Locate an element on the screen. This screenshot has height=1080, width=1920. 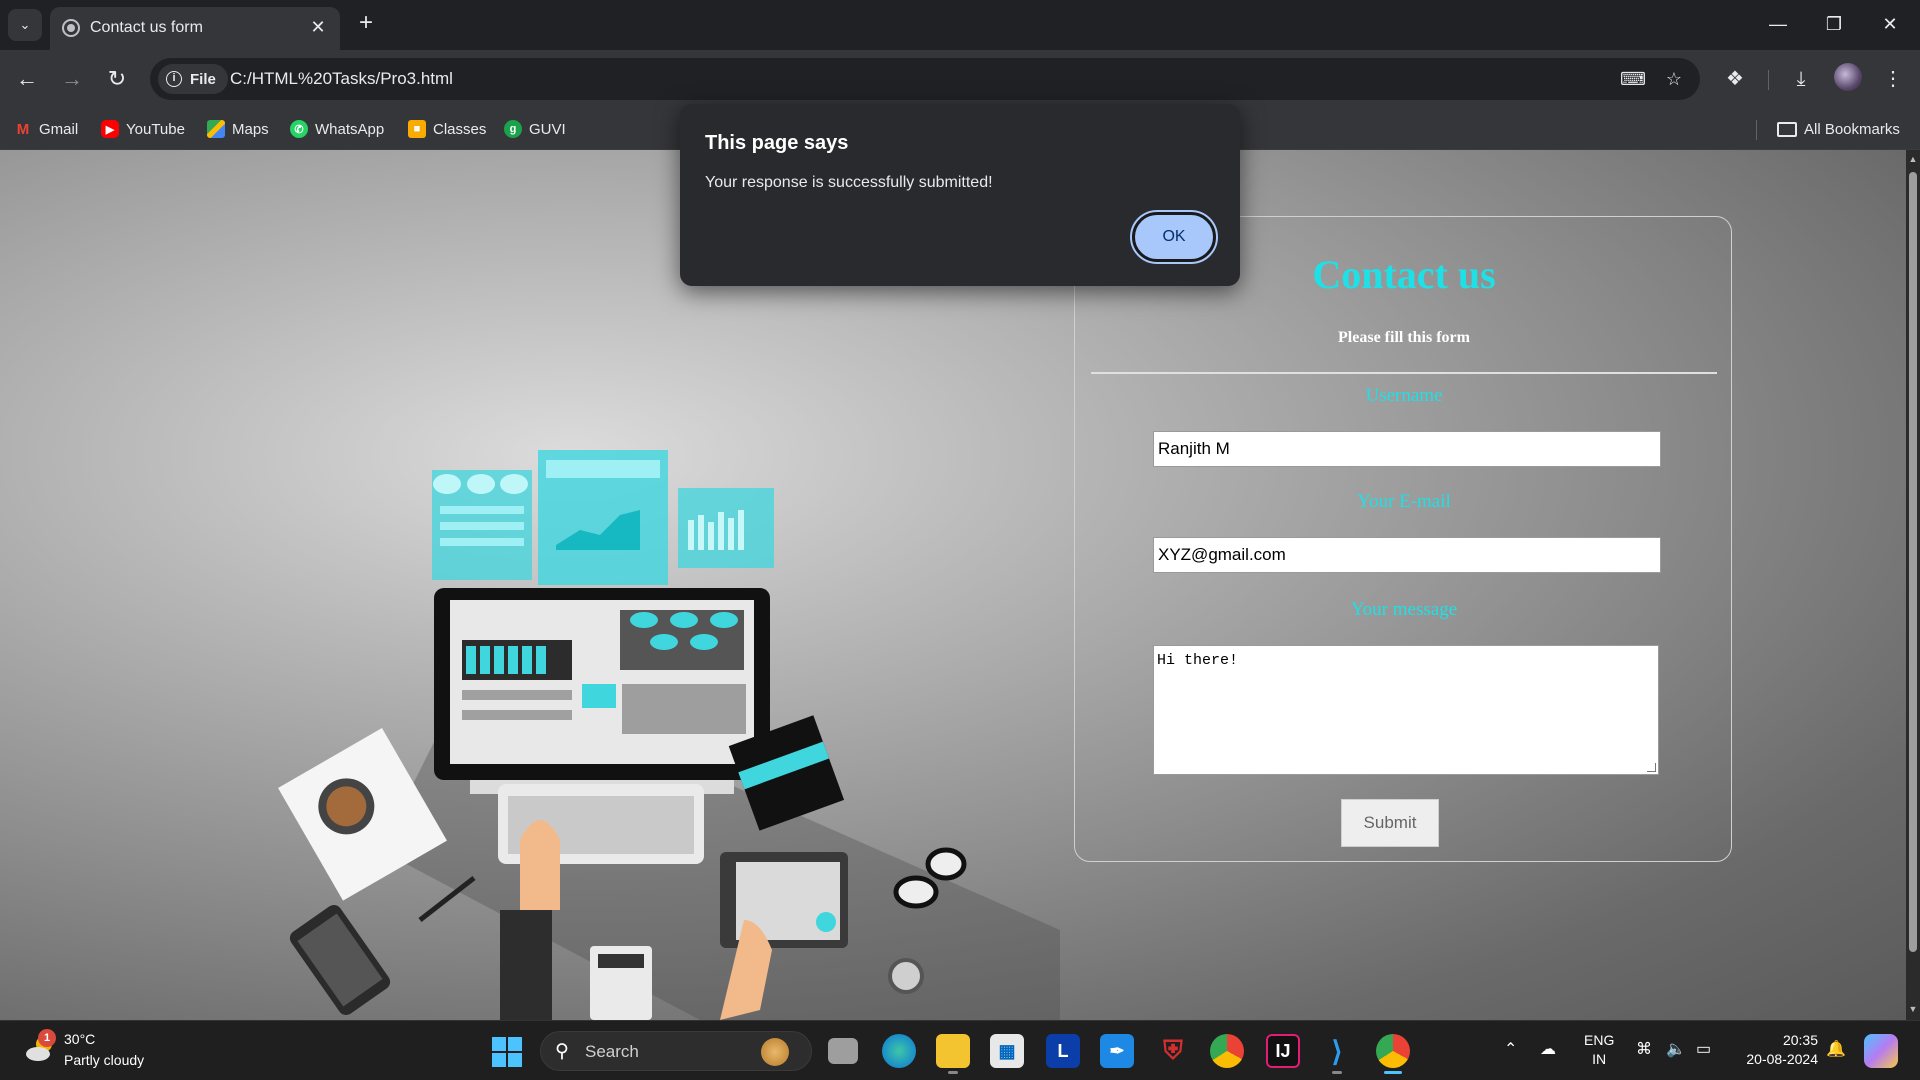
resize-grip-icon is located at coordinates (1651, 767).